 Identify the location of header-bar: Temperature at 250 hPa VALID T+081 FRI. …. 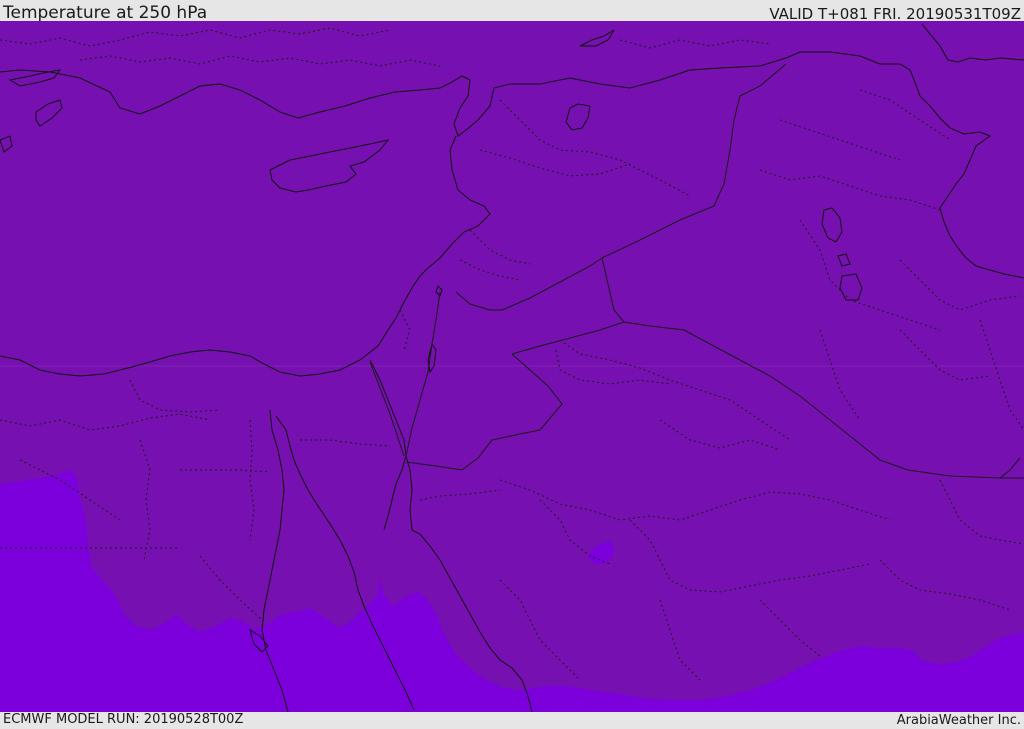
(512, 11).